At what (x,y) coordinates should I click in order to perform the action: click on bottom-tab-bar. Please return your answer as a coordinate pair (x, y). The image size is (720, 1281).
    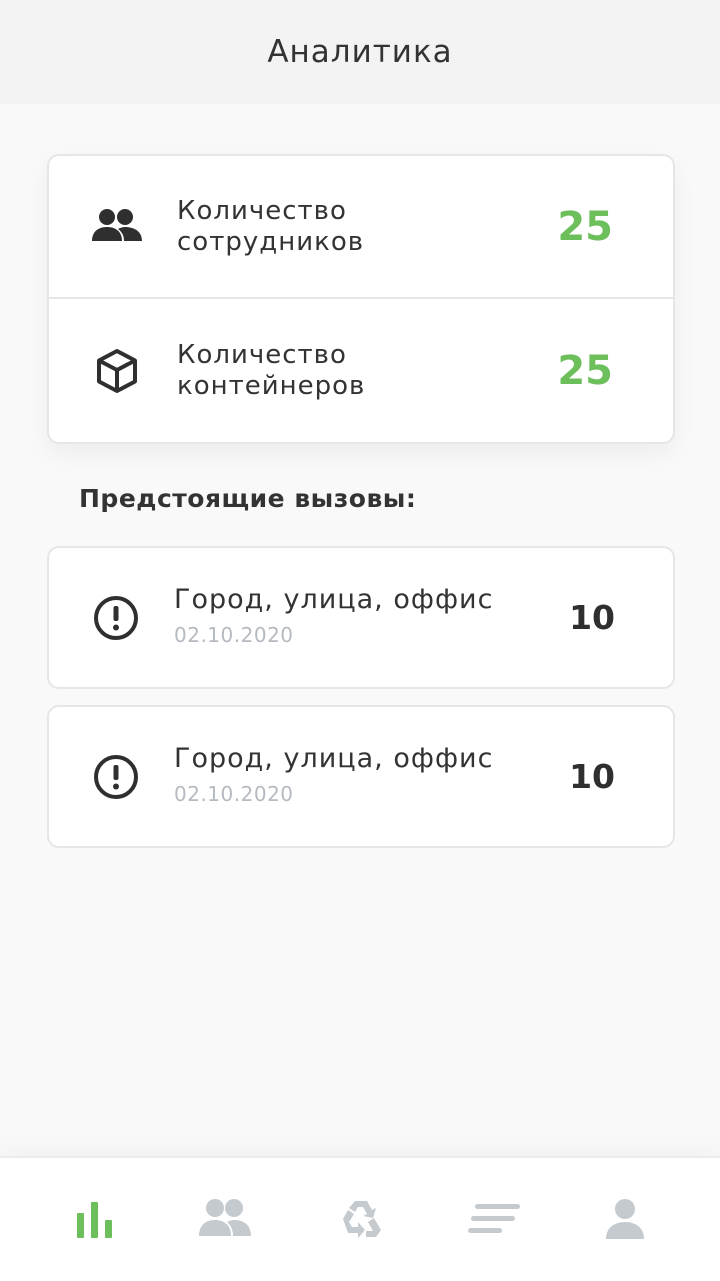
    Looking at the image, I should click on (360, 1218).